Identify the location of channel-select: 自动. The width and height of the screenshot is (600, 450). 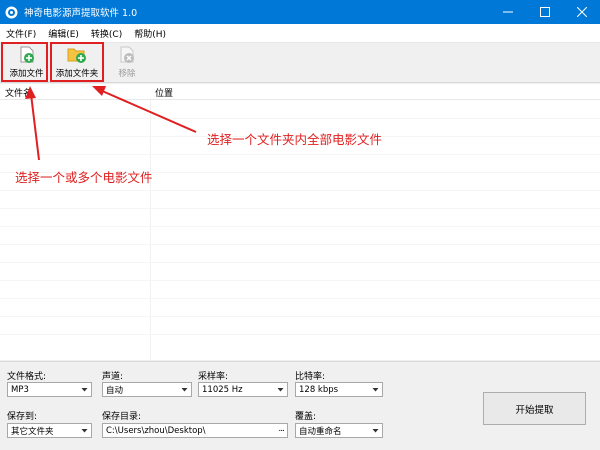
(147, 389).